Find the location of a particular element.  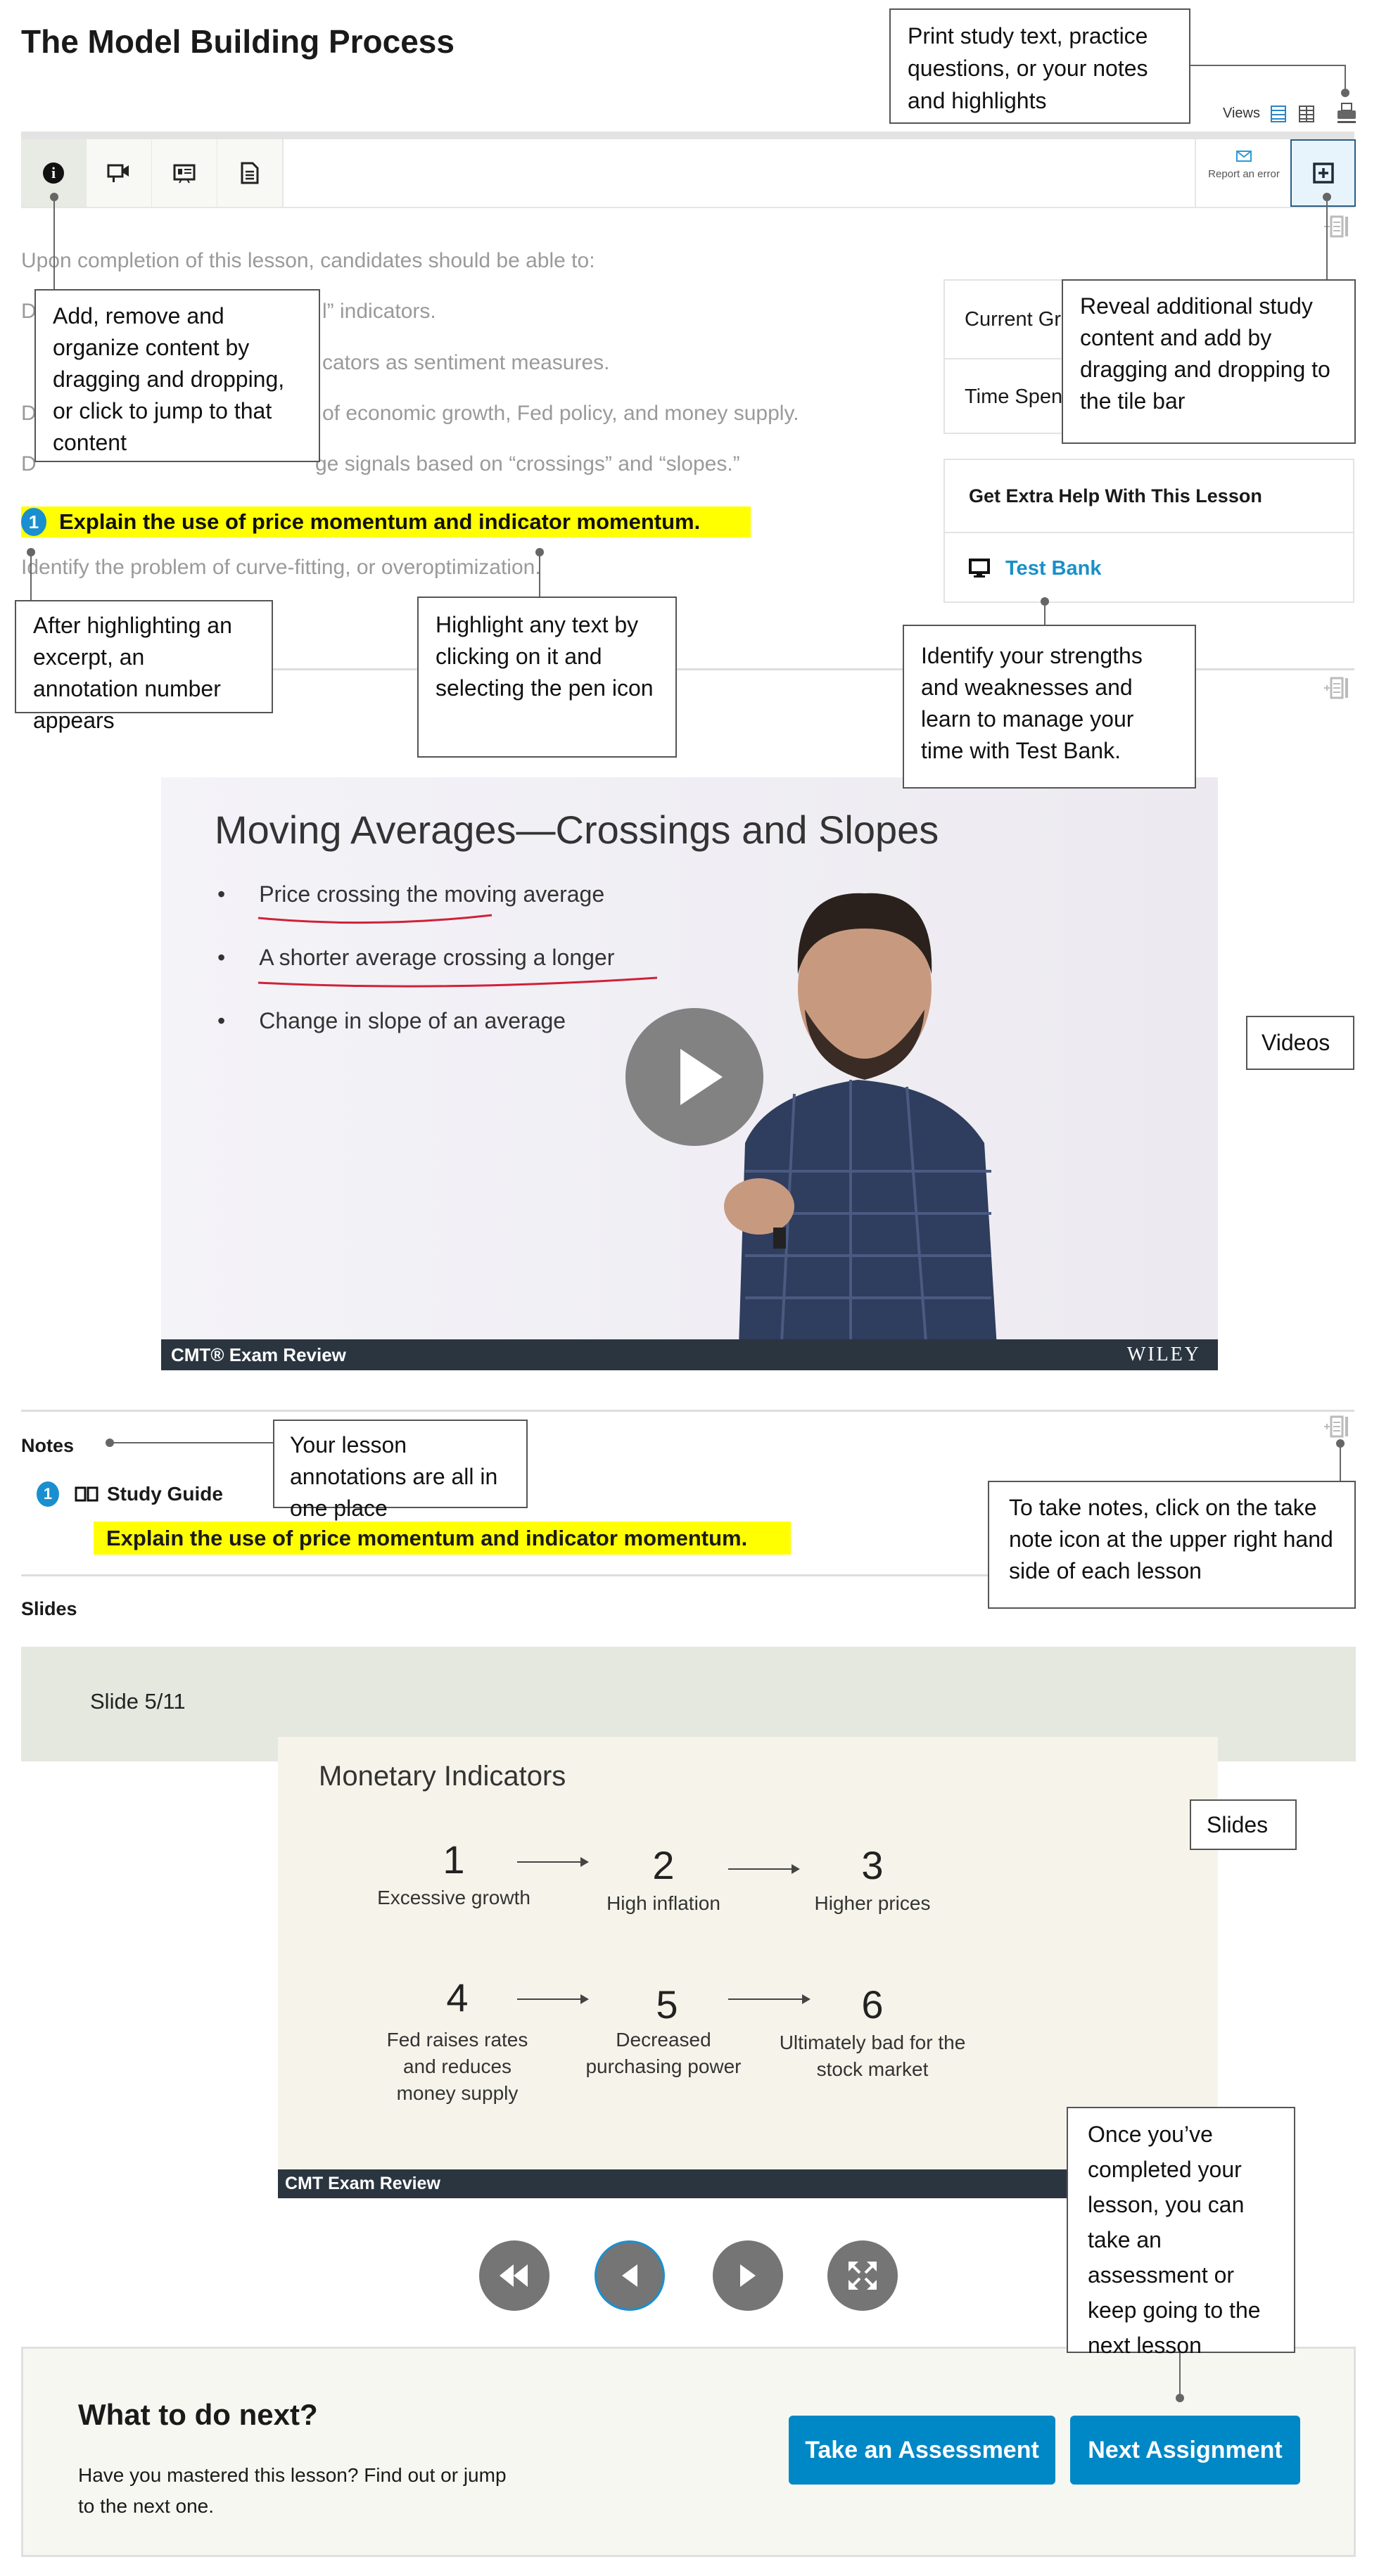

toolbar-top-bar is located at coordinates (687, 135).